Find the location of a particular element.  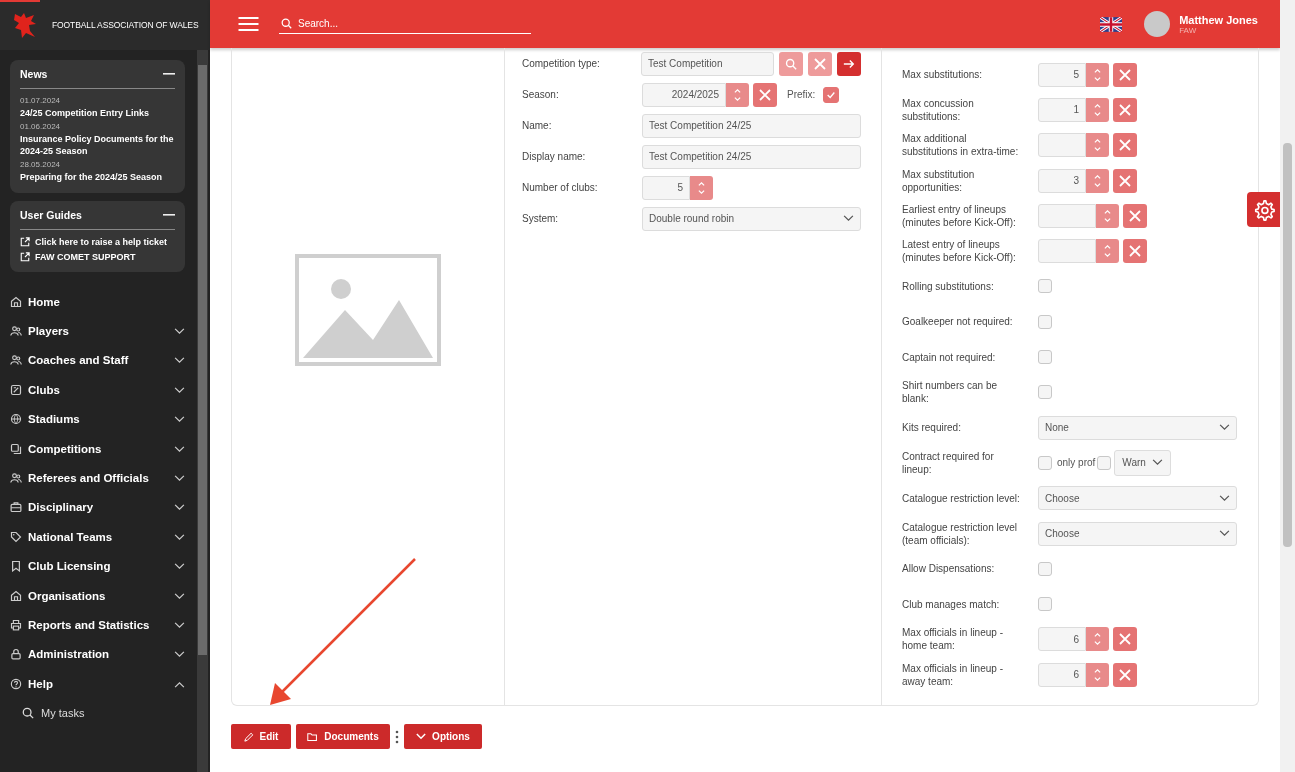

kebab-icon is located at coordinates (397, 736).